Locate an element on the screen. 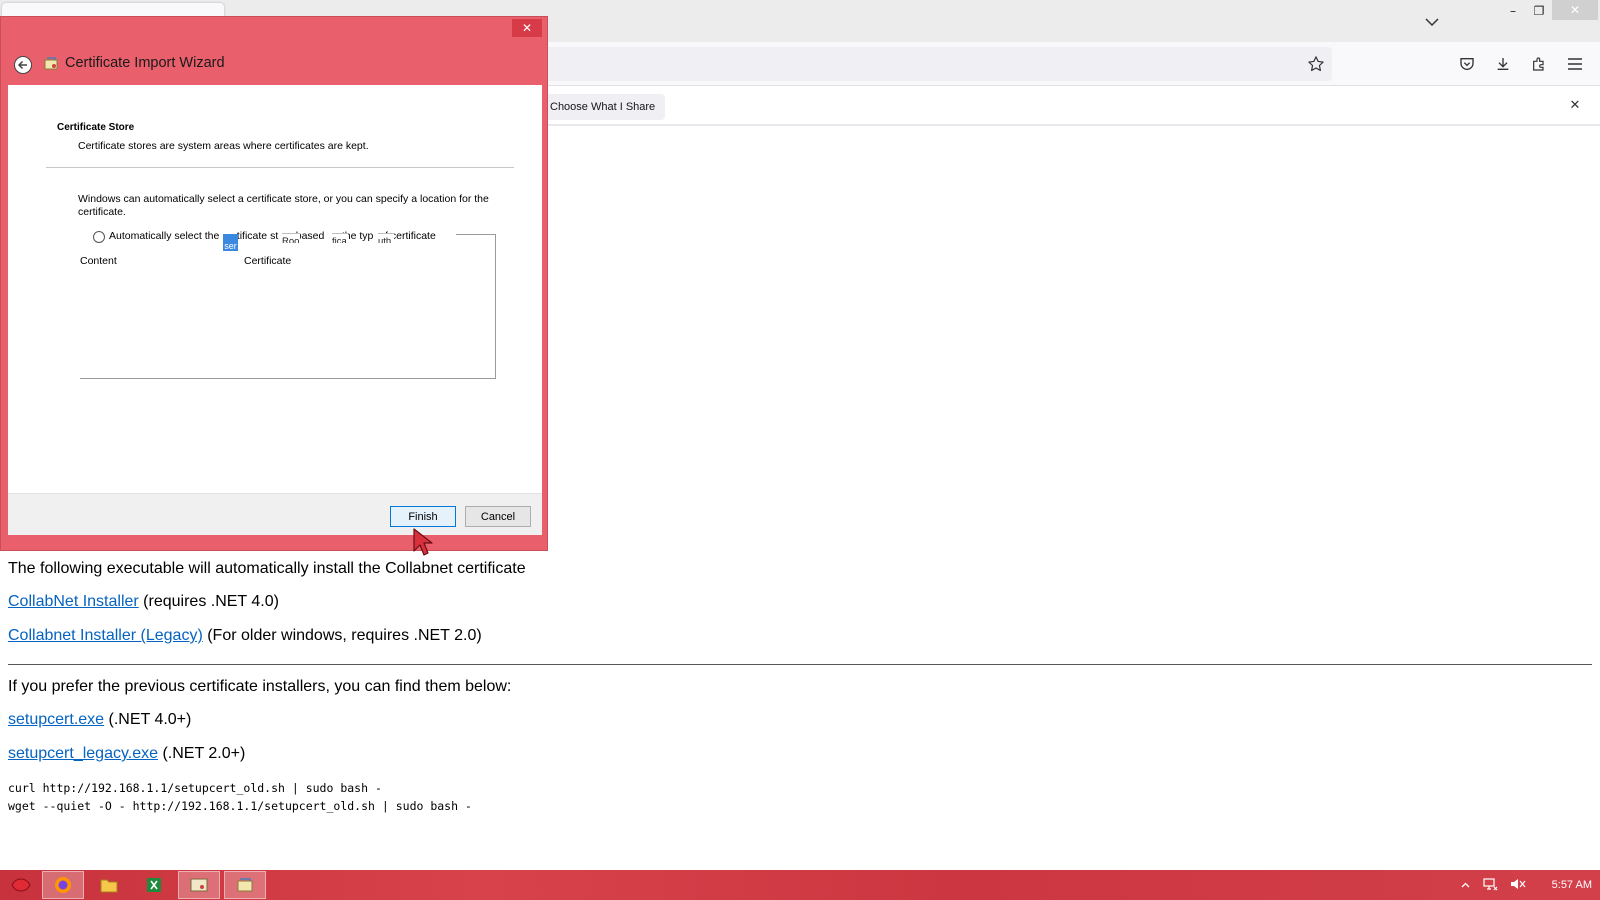  setupcert-link: setupcert.exe is located at coordinates (56, 719).